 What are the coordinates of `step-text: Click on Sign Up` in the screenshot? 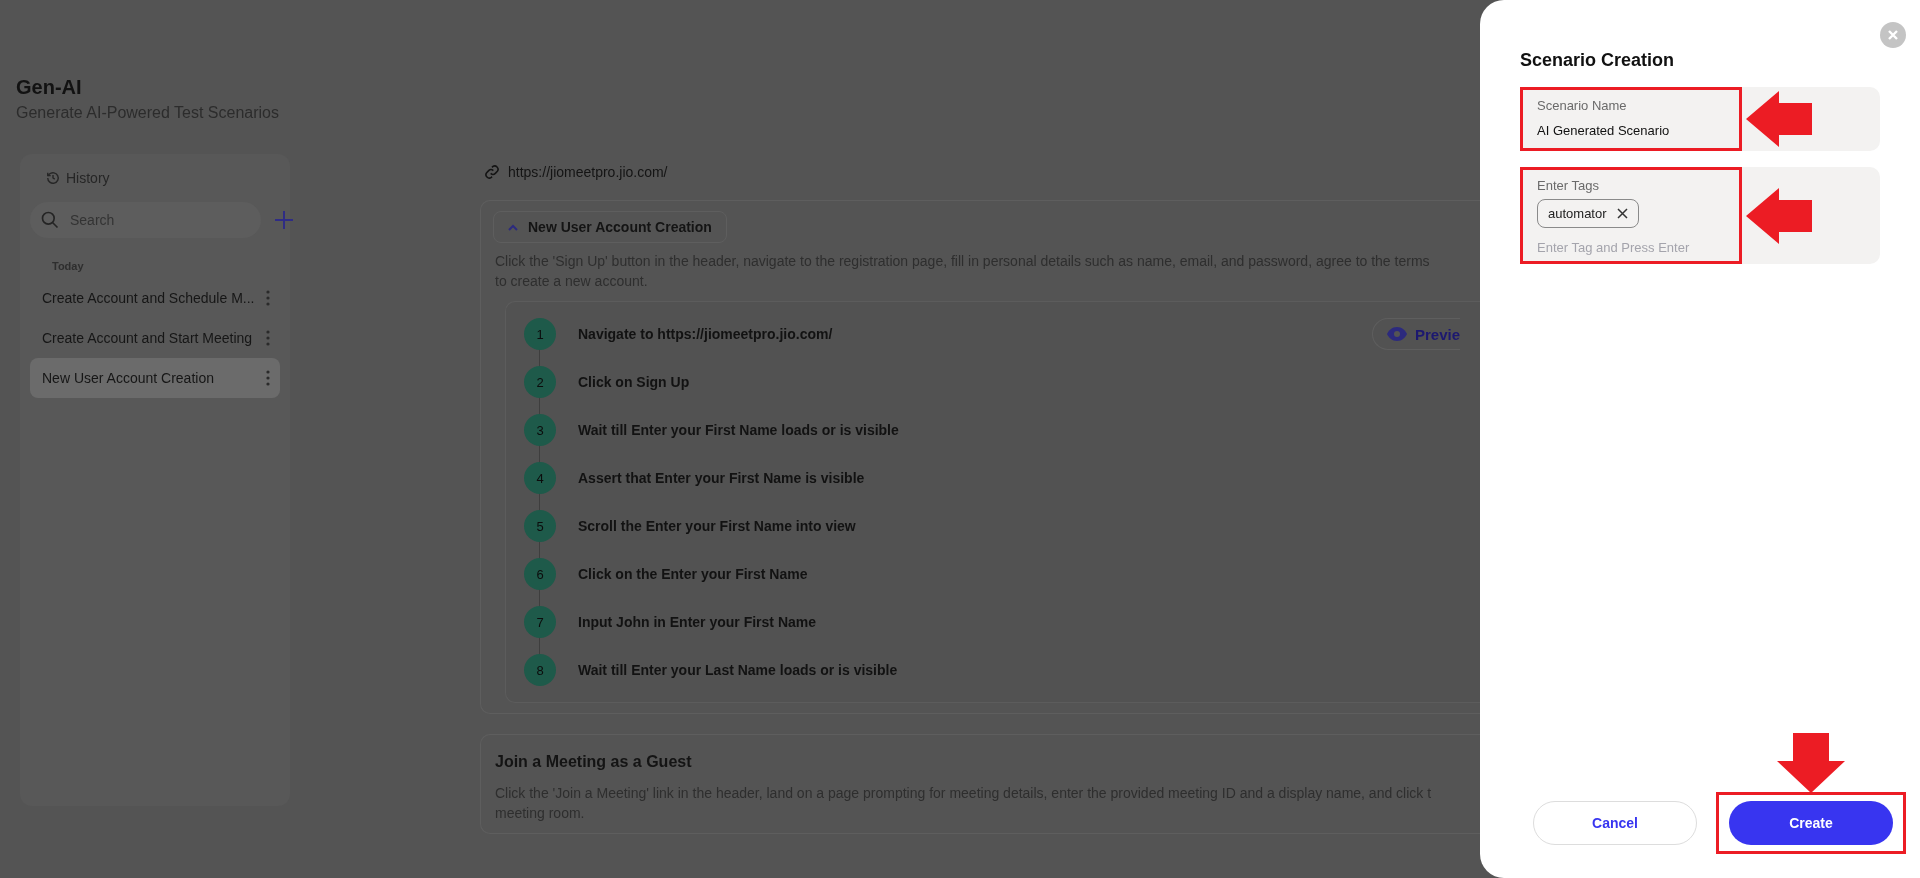 It's located at (634, 382).